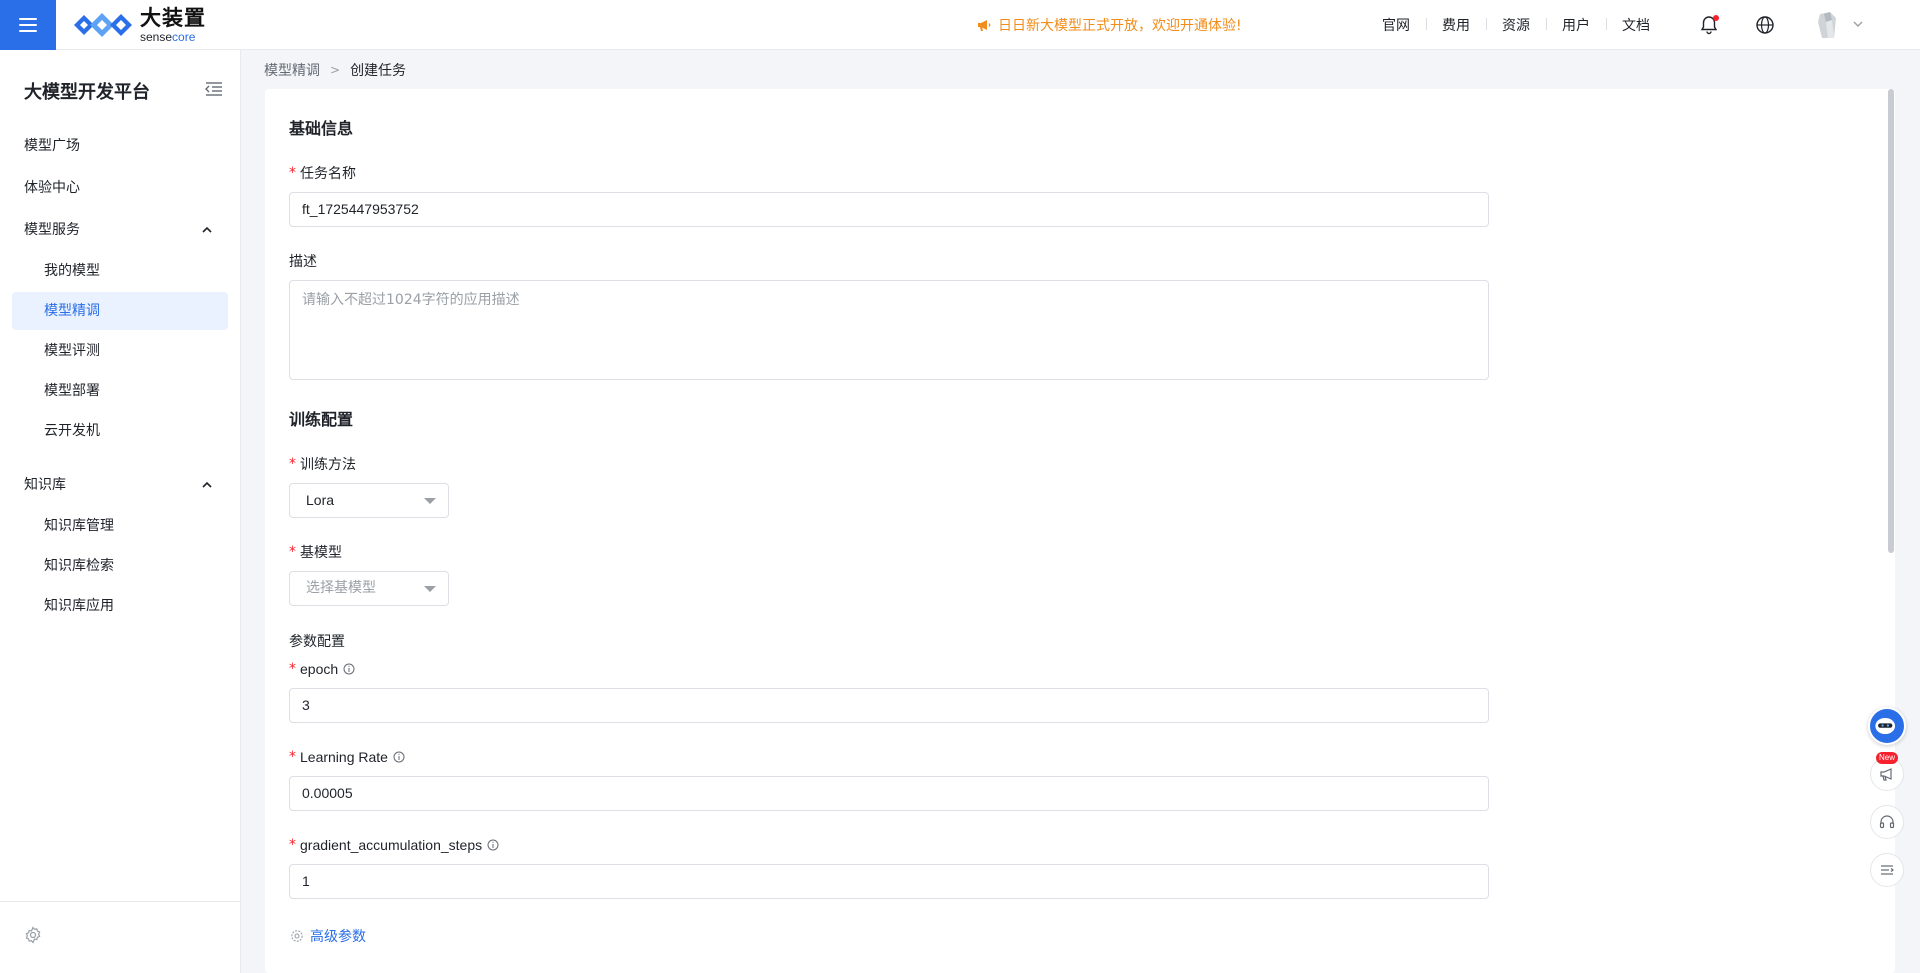 The image size is (1920, 973). Describe the element at coordinates (52, 230) in the screenshot. I see `sidebar-item-label: 模型服务` at that location.